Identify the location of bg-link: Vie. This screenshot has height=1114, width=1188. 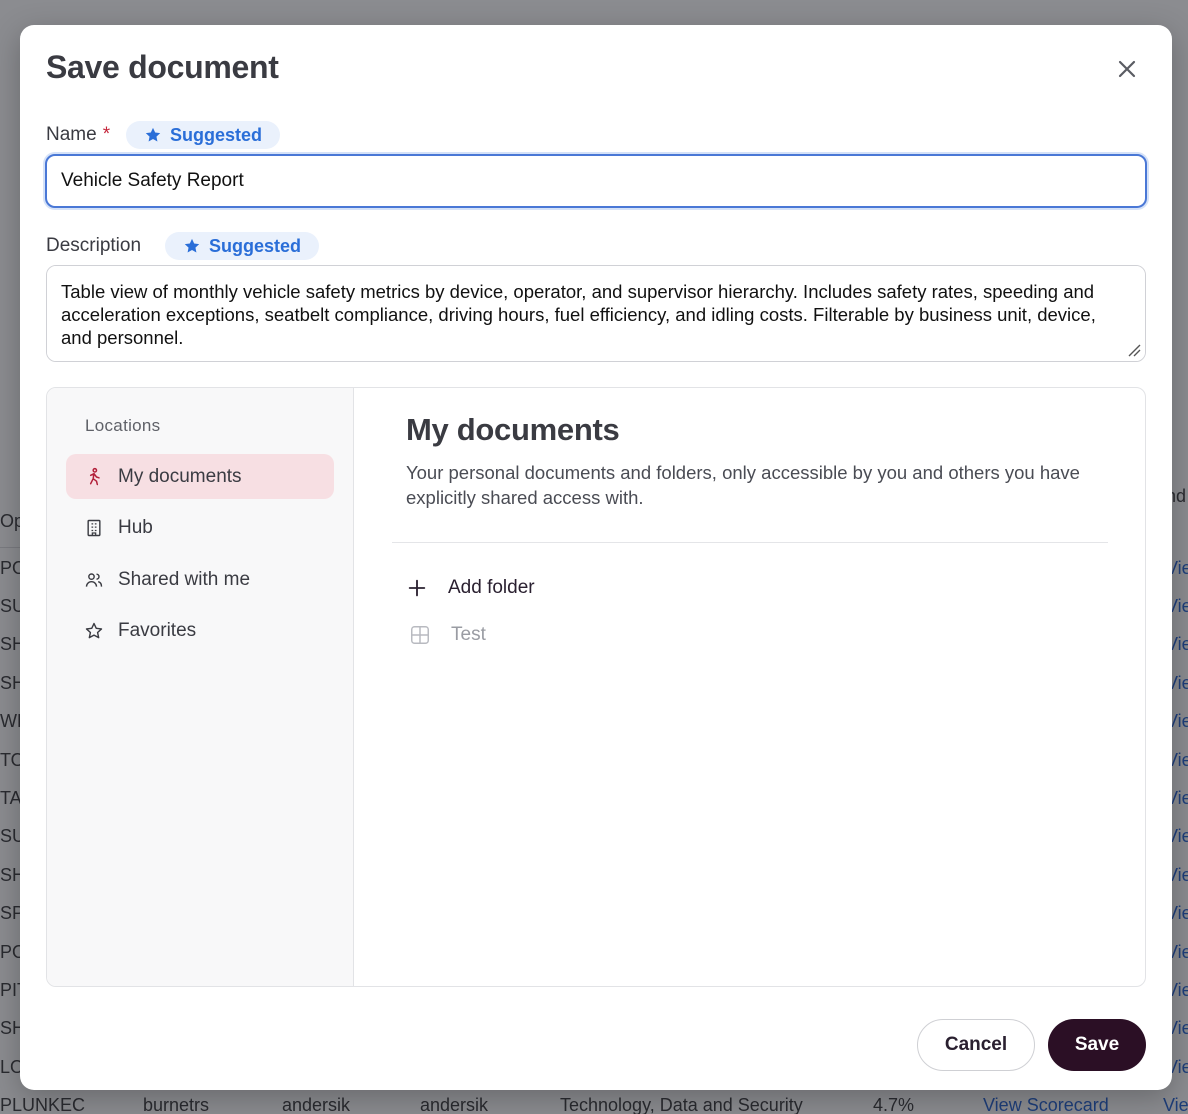
(1175, 1104).